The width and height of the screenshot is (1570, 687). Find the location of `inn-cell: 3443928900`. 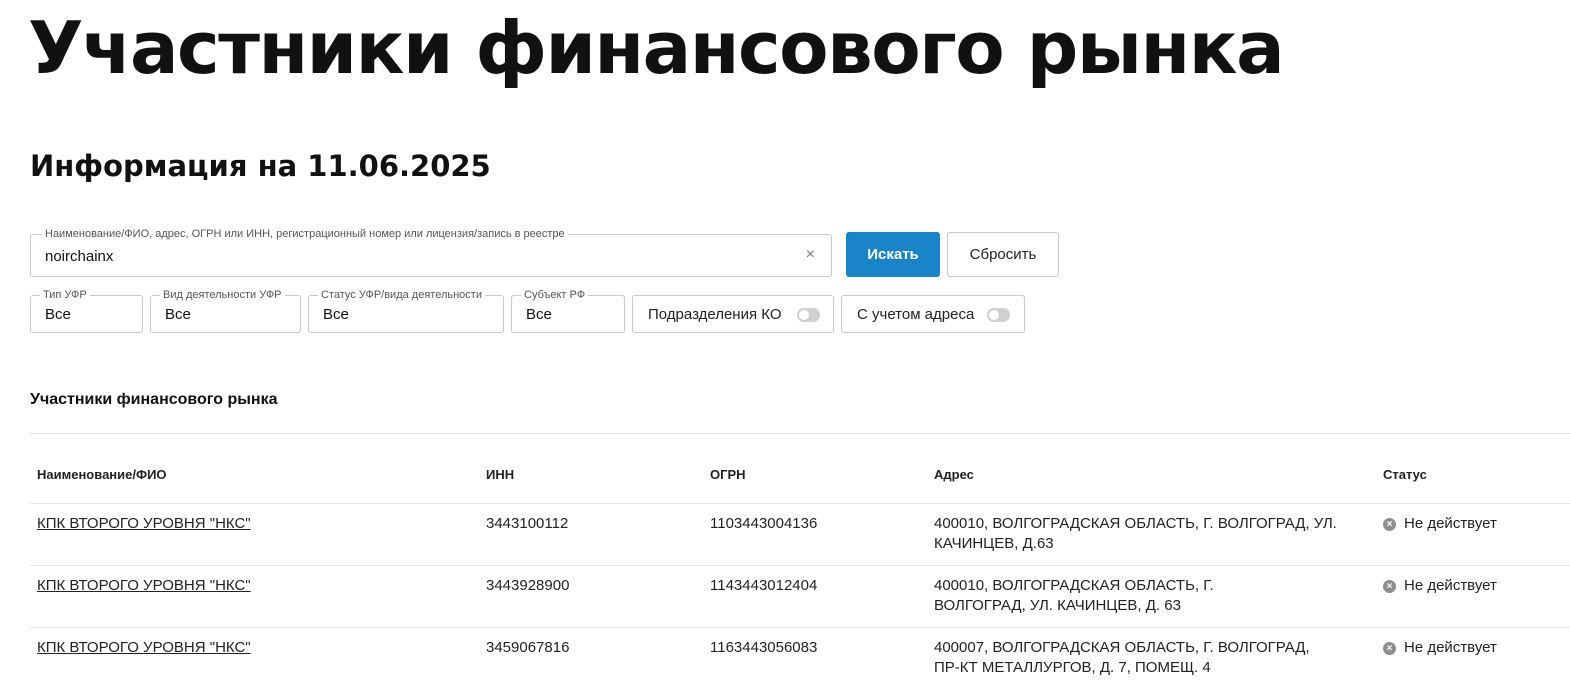

inn-cell: 3443928900 is located at coordinates (528, 585).